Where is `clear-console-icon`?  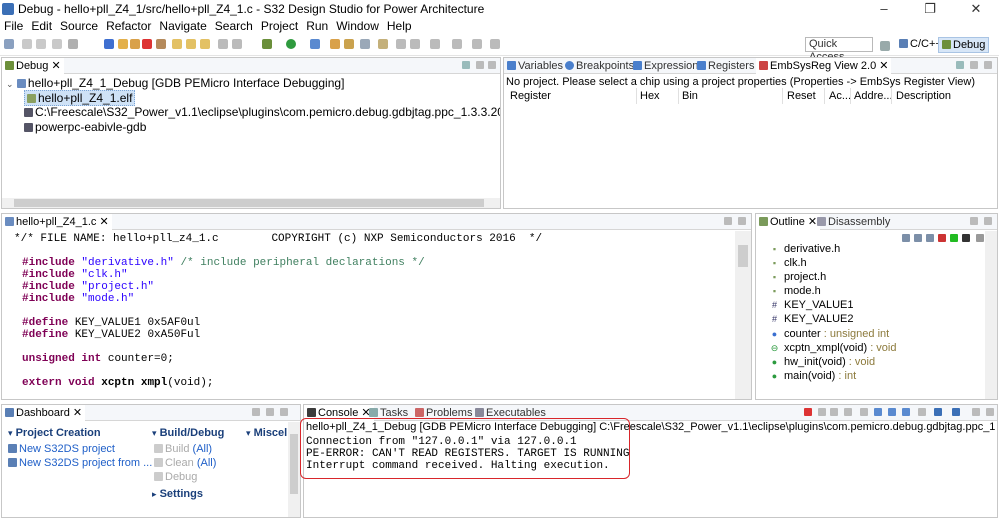
clear-console-icon is located at coordinates (848, 412).